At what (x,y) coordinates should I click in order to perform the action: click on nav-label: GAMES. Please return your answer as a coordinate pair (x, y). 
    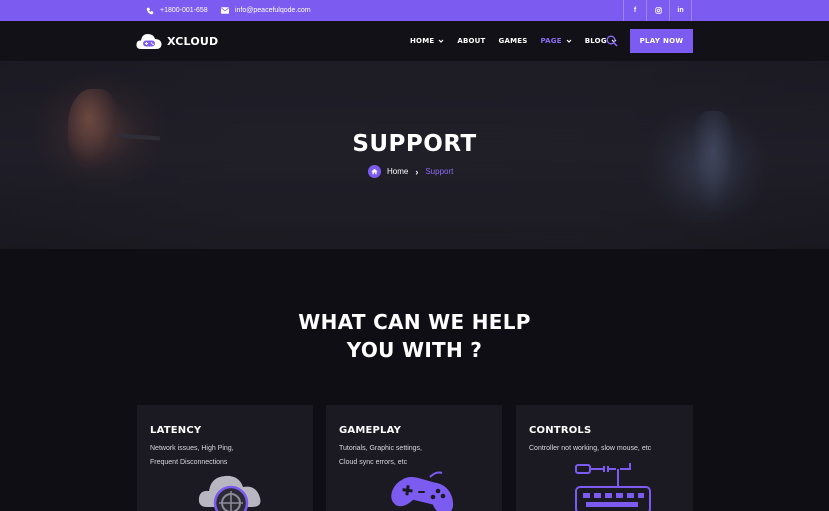
    Looking at the image, I should click on (513, 41).